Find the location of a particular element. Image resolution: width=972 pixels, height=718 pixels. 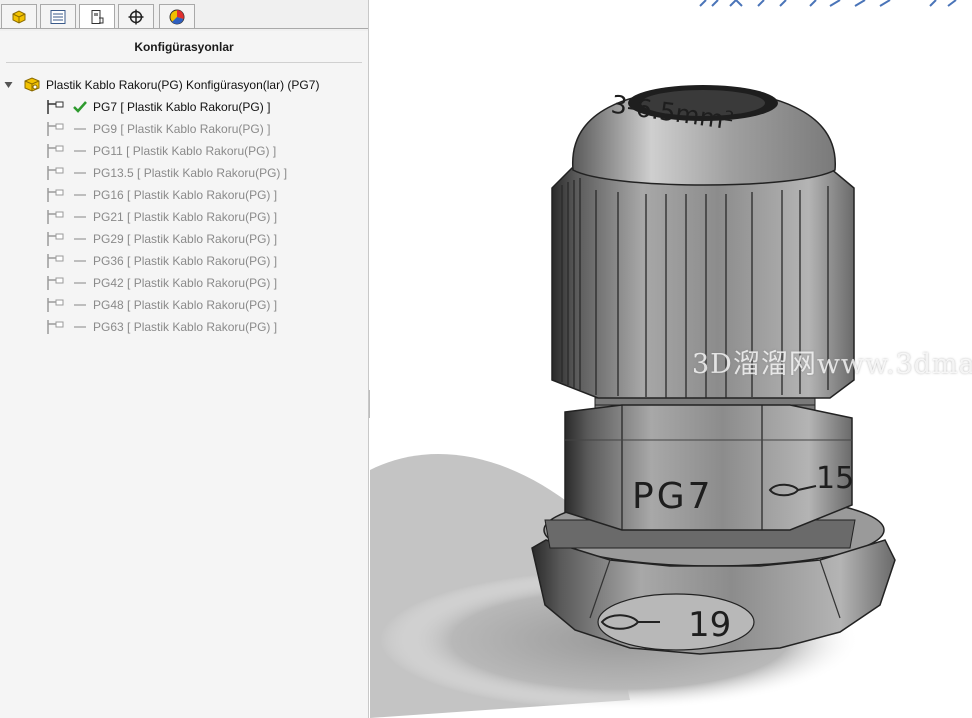

tab-divider is located at coordinates (184, 28).